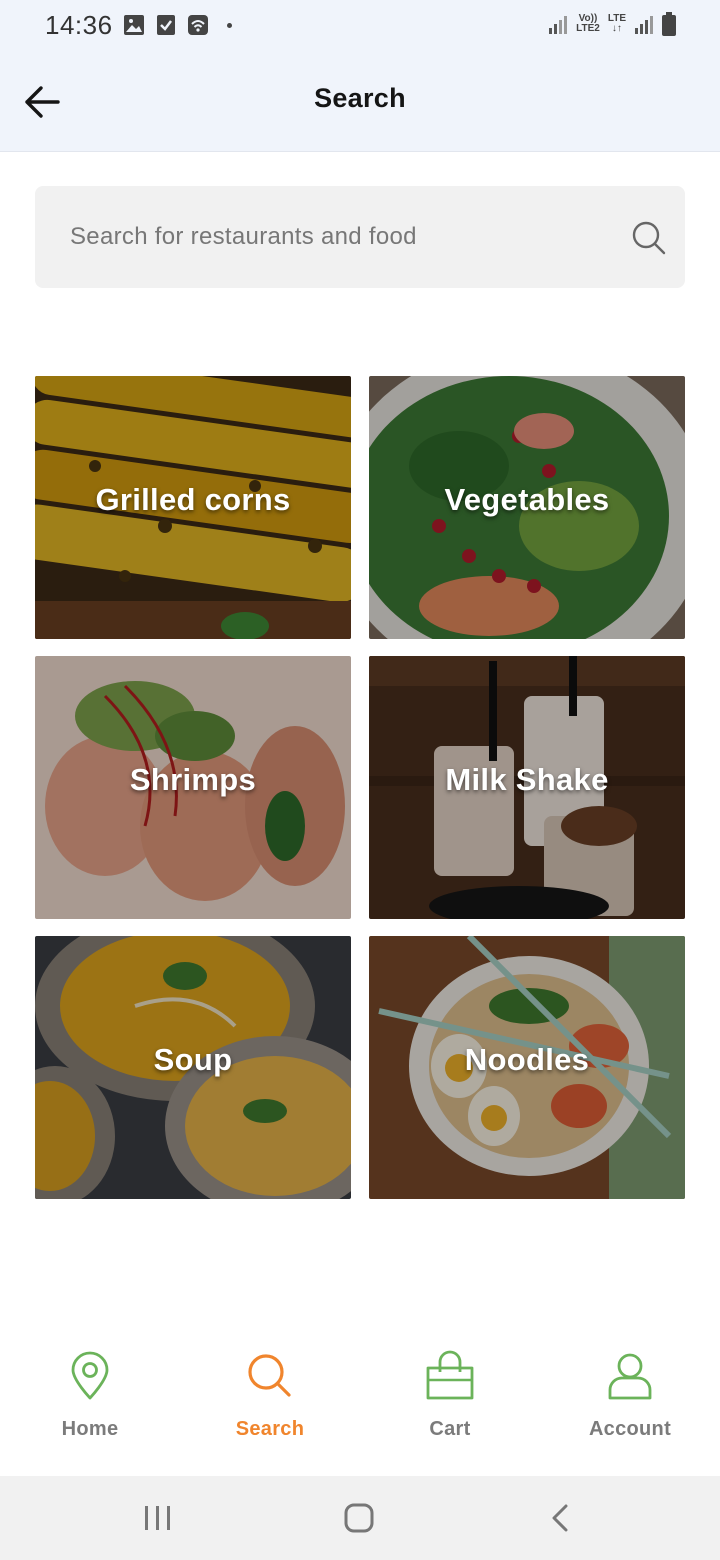 The height and width of the screenshot is (1560, 720). Describe the element at coordinates (616, 23) in the screenshot. I see `lte-indicator: LTE ↓↑` at that location.